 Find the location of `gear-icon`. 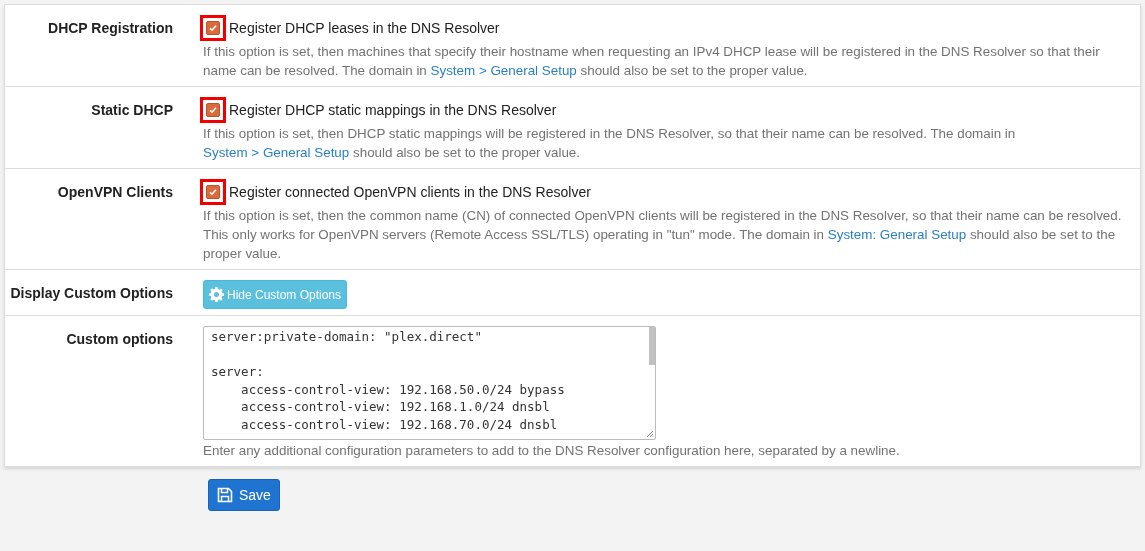

gear-icon is located at coordinates (216, 294).